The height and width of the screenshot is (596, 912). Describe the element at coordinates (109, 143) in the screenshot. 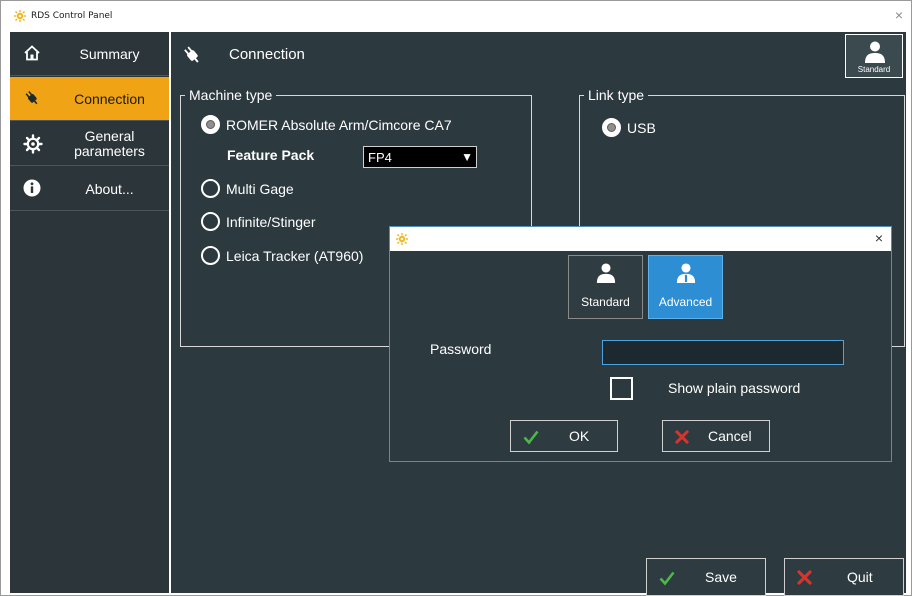

I see `sidebar-item-label: General parameters` at that location.